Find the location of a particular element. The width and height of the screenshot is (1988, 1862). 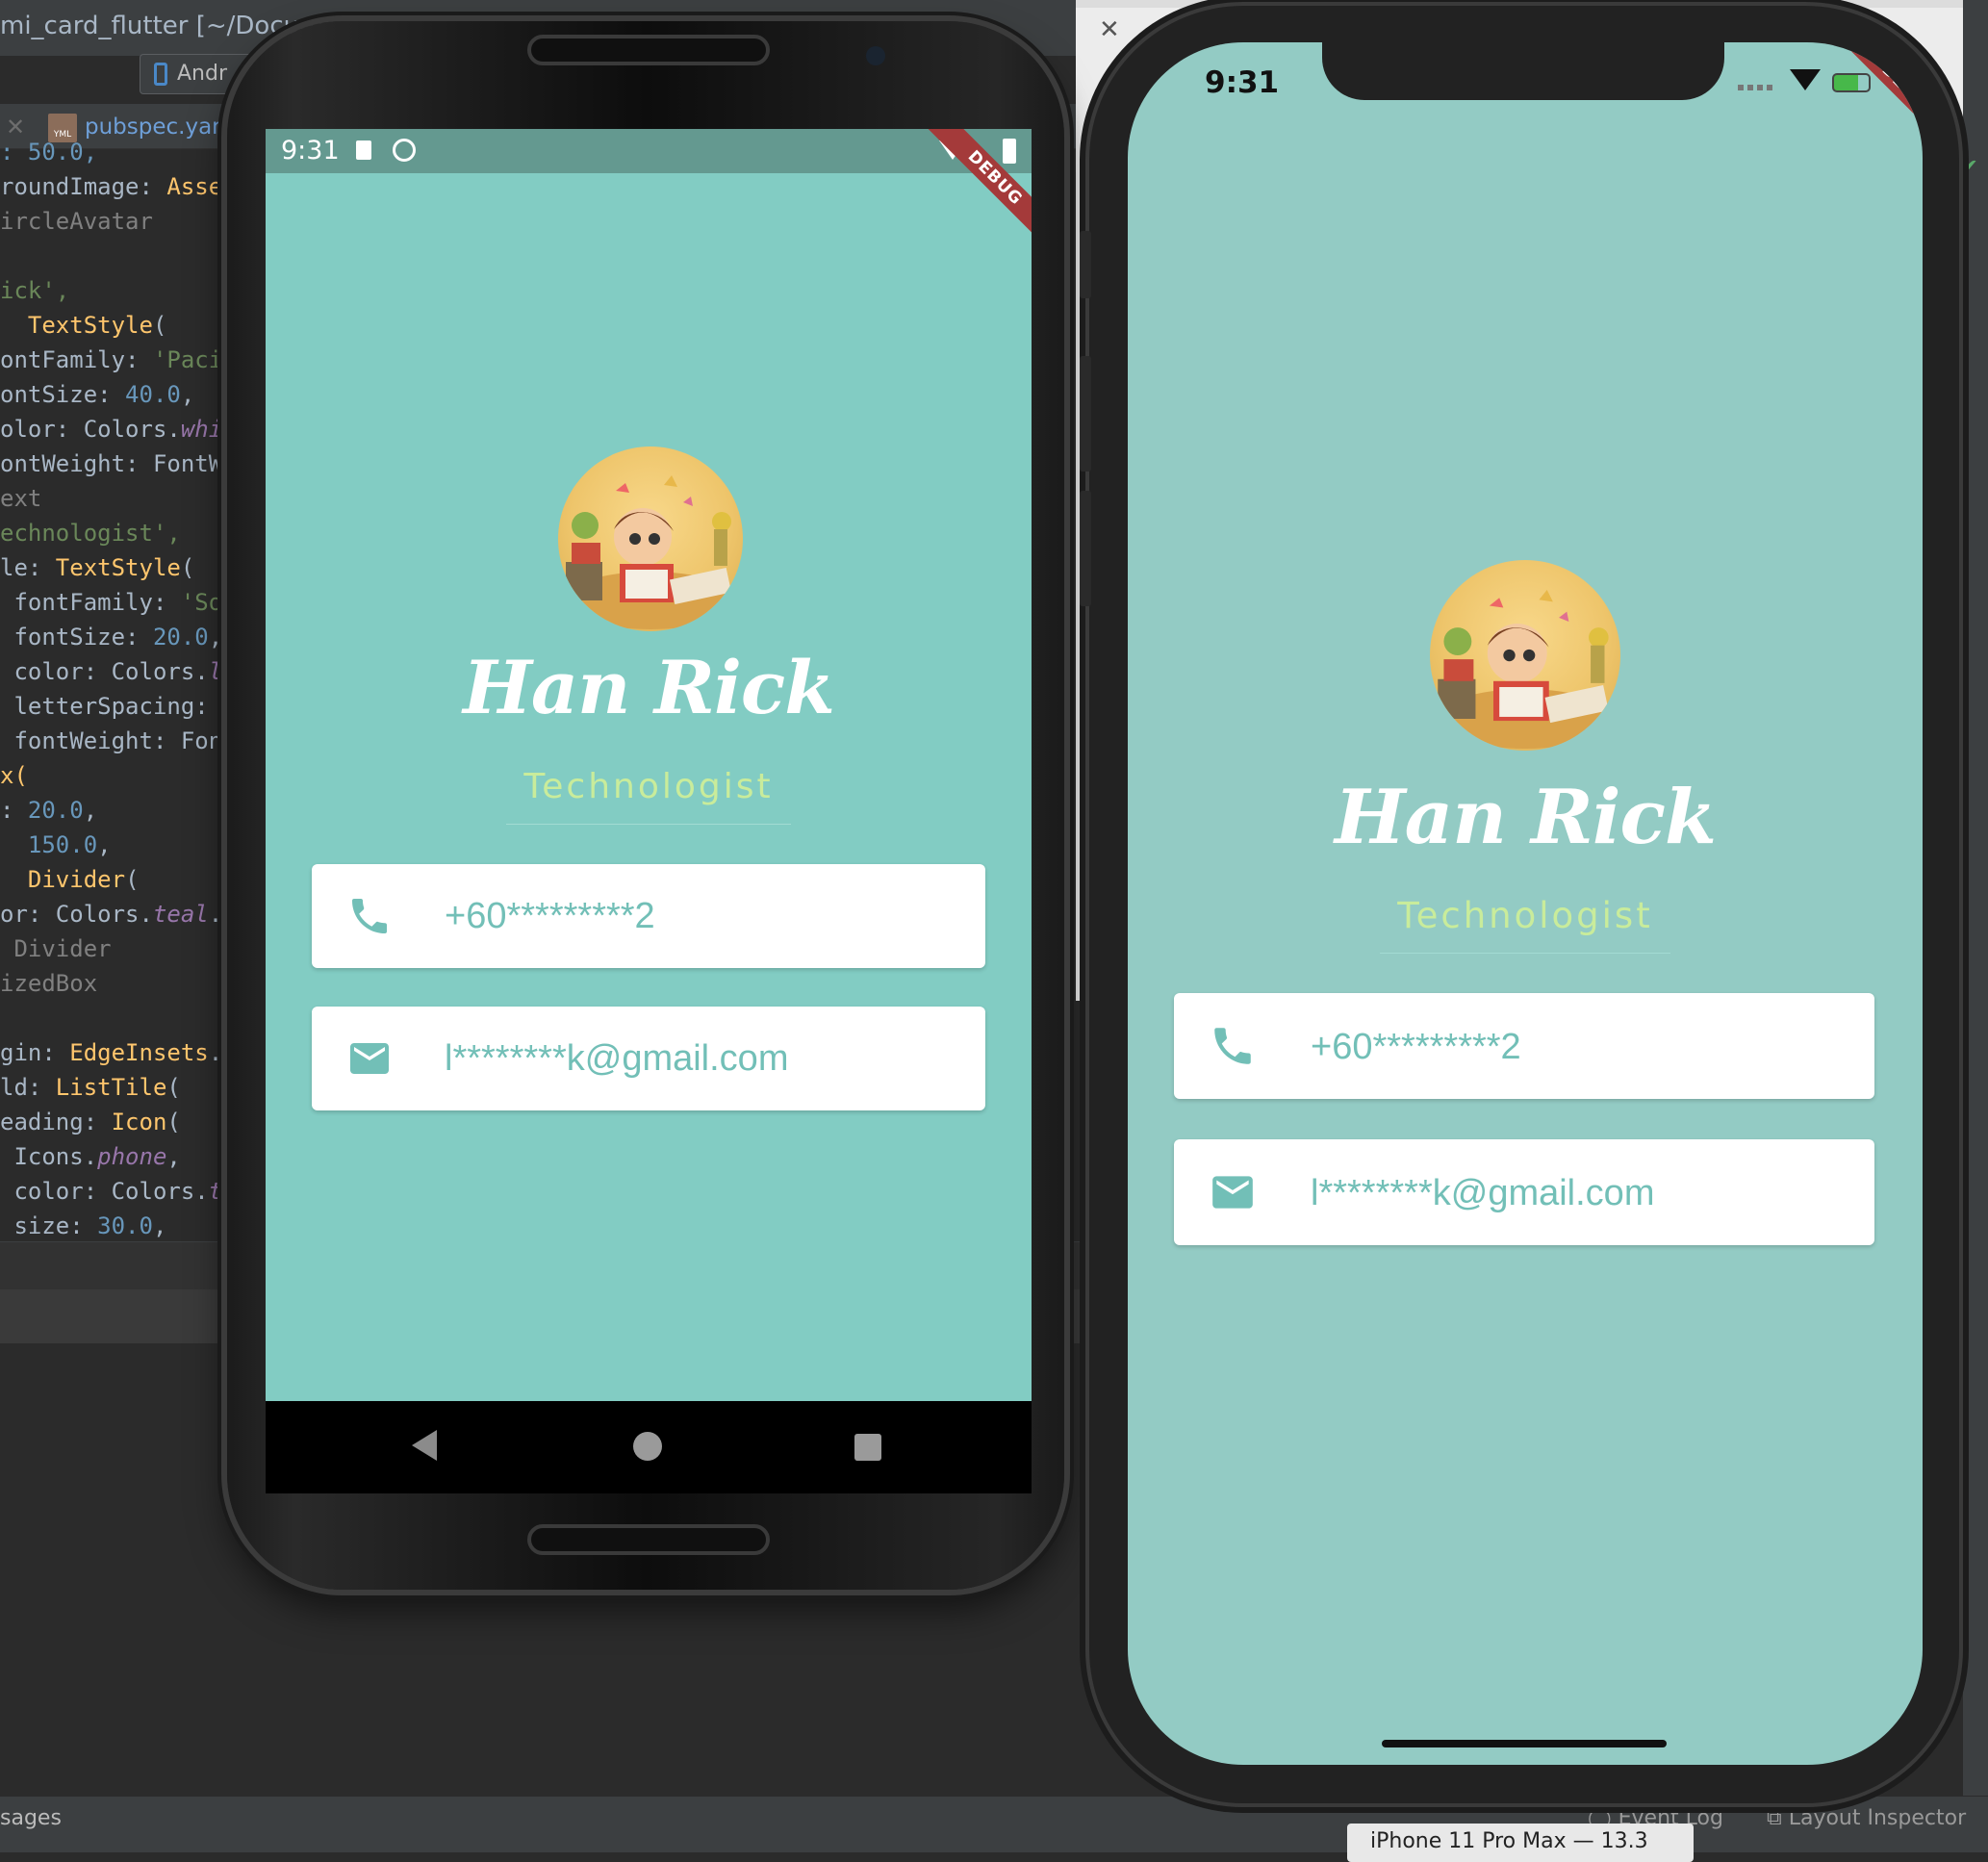

code-token: 30.0 is located at coordinates (125, 1225).